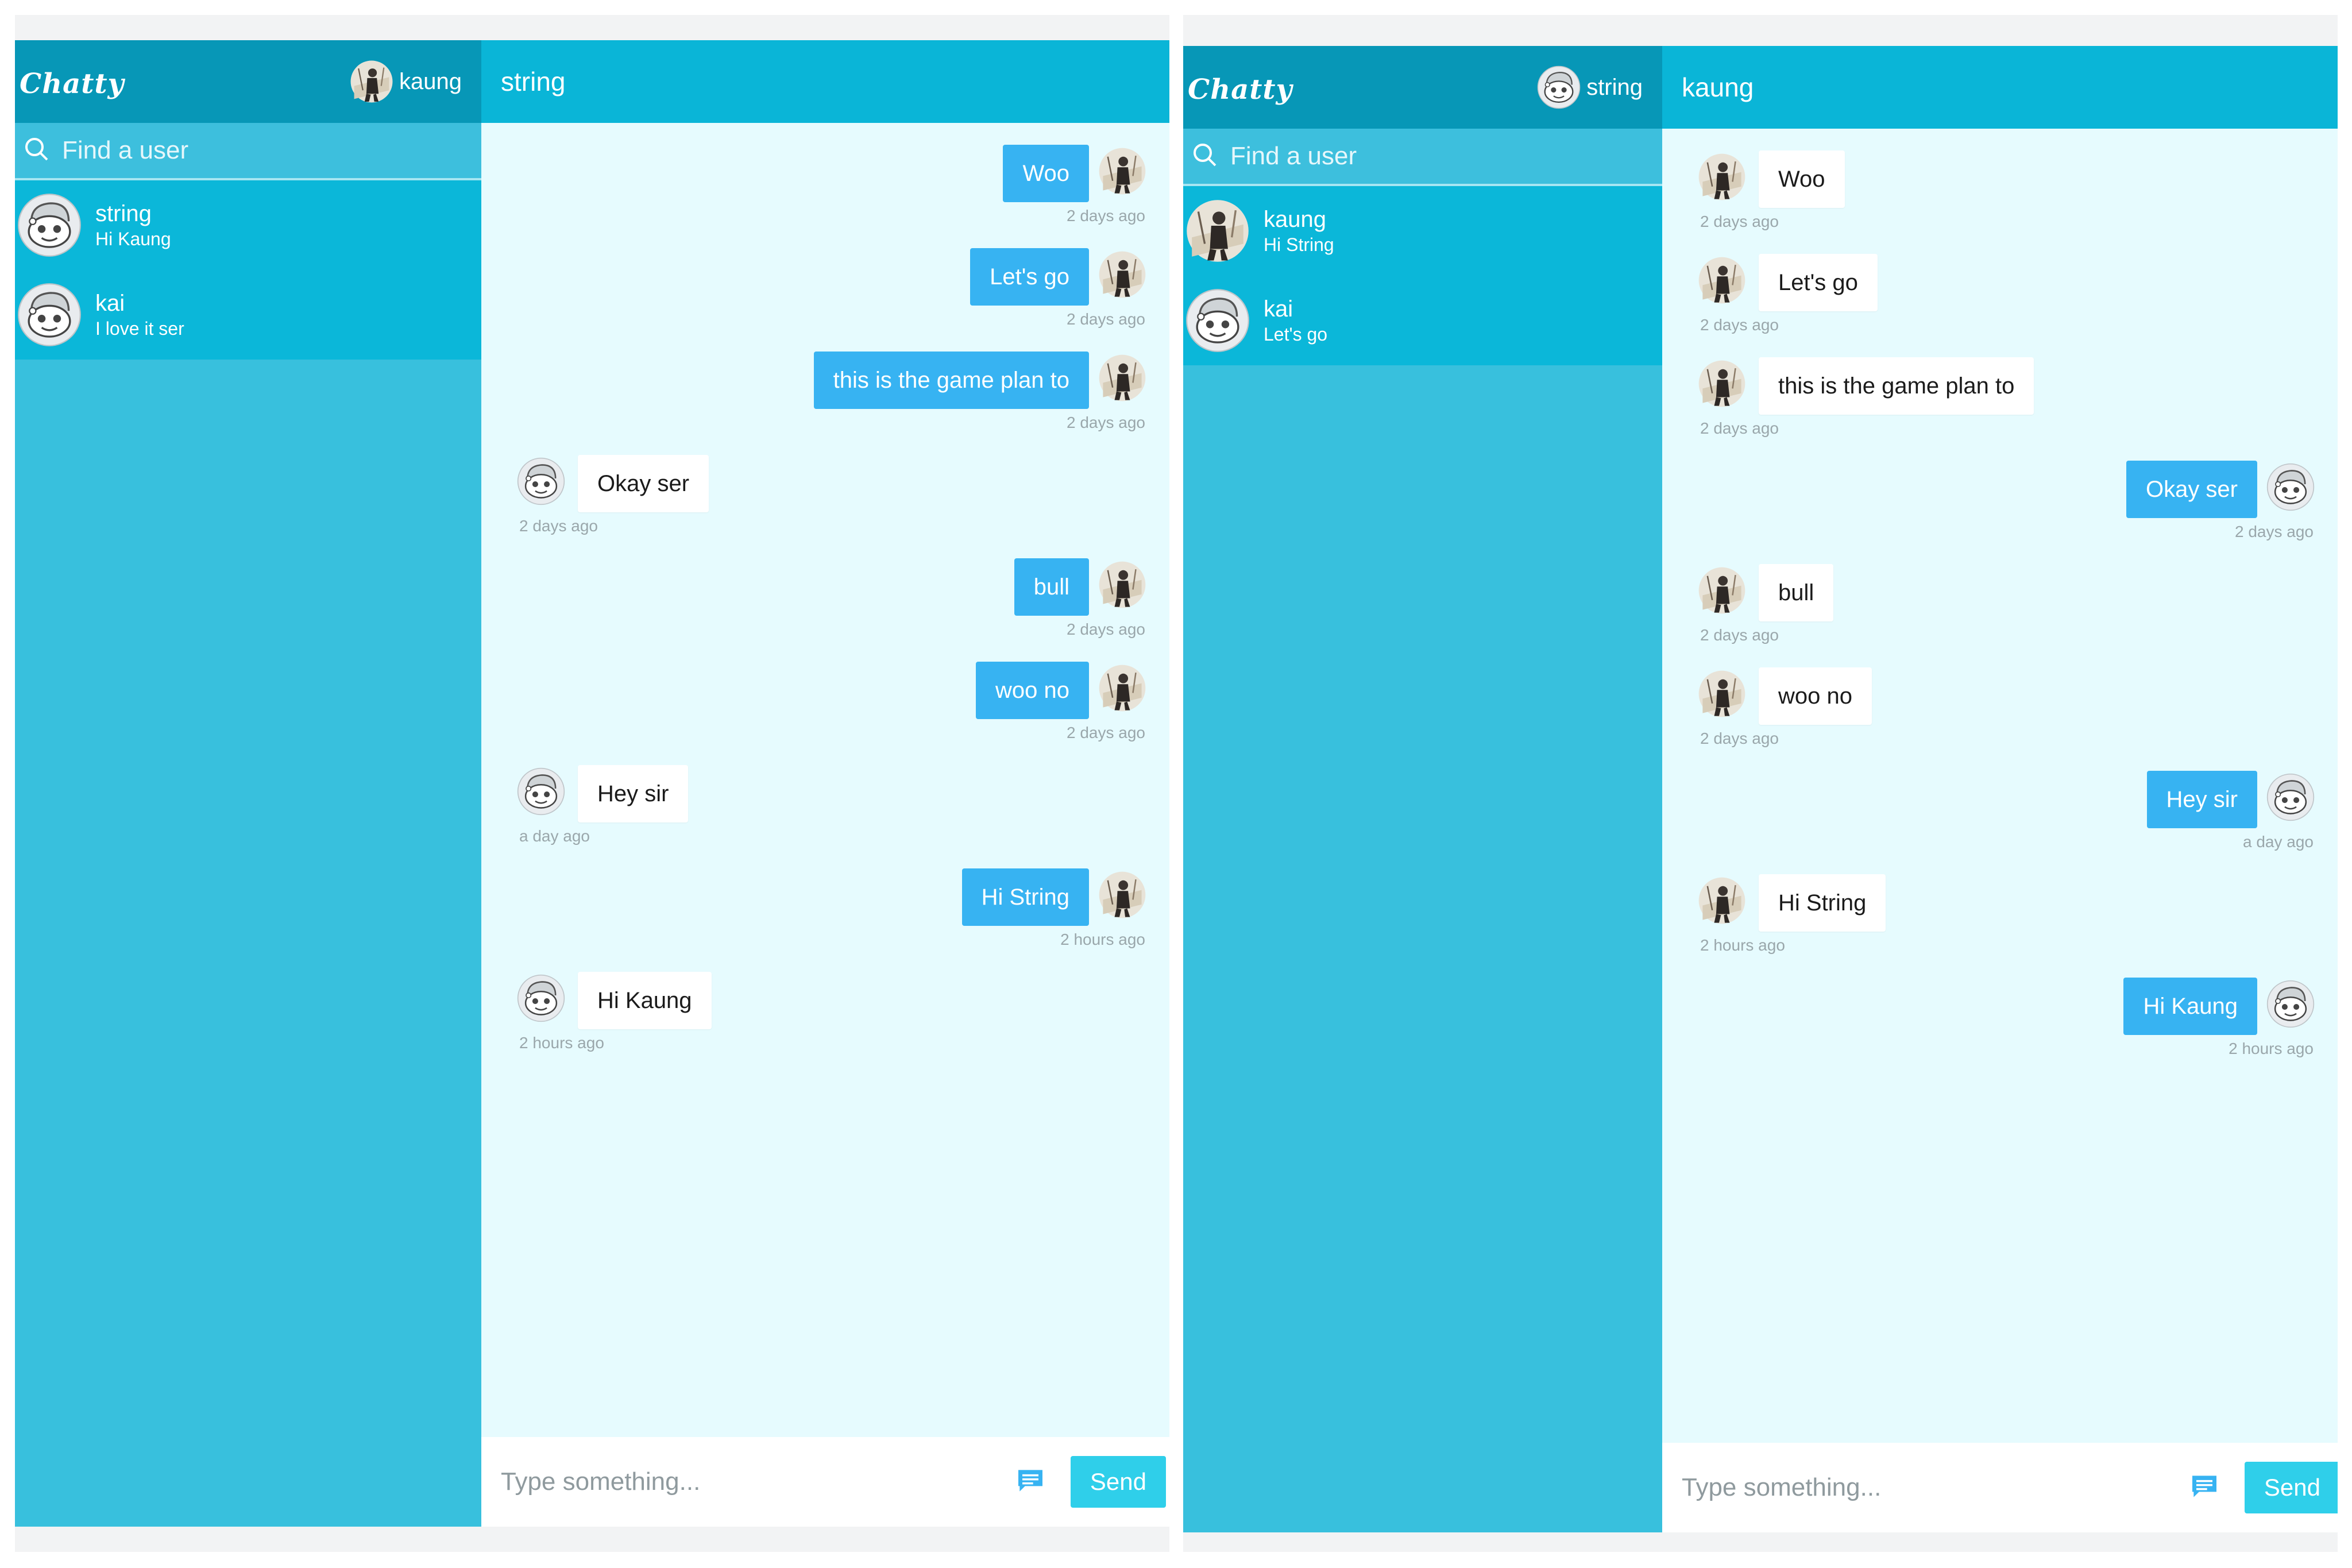 This screenshot has width=2352, height=1568. What do you see at coordinates (1802, 179) in the screenshot?
I see `incoming-message-bubble: Woo` at bounding box center [1802, 179].